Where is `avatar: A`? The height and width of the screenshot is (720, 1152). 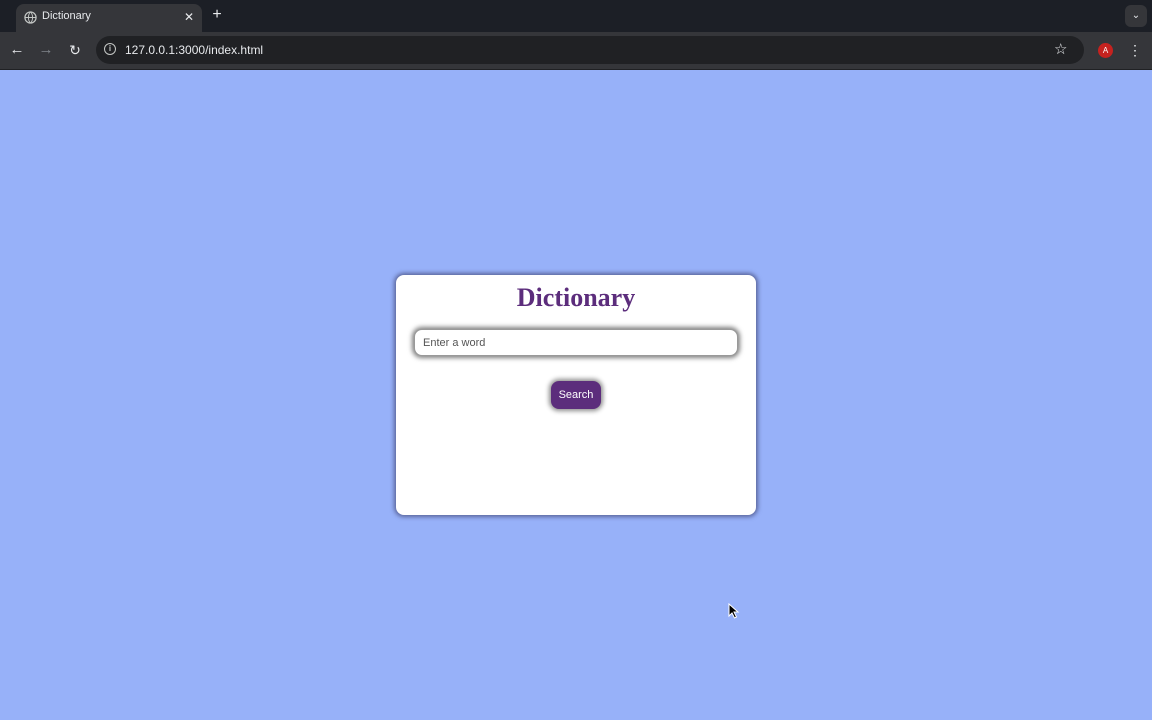 avatar: A is located at coordinates (1105, 50).